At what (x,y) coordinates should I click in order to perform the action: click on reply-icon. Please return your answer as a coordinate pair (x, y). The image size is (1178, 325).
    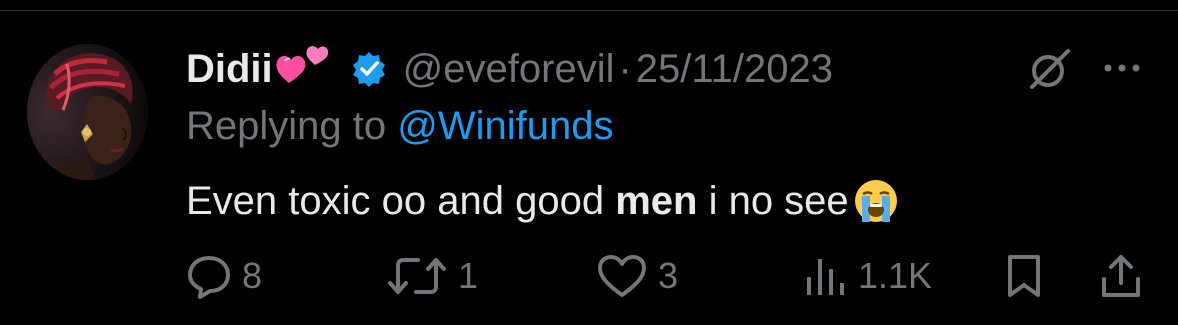
    Looking at the image, I should click on (209, 277).